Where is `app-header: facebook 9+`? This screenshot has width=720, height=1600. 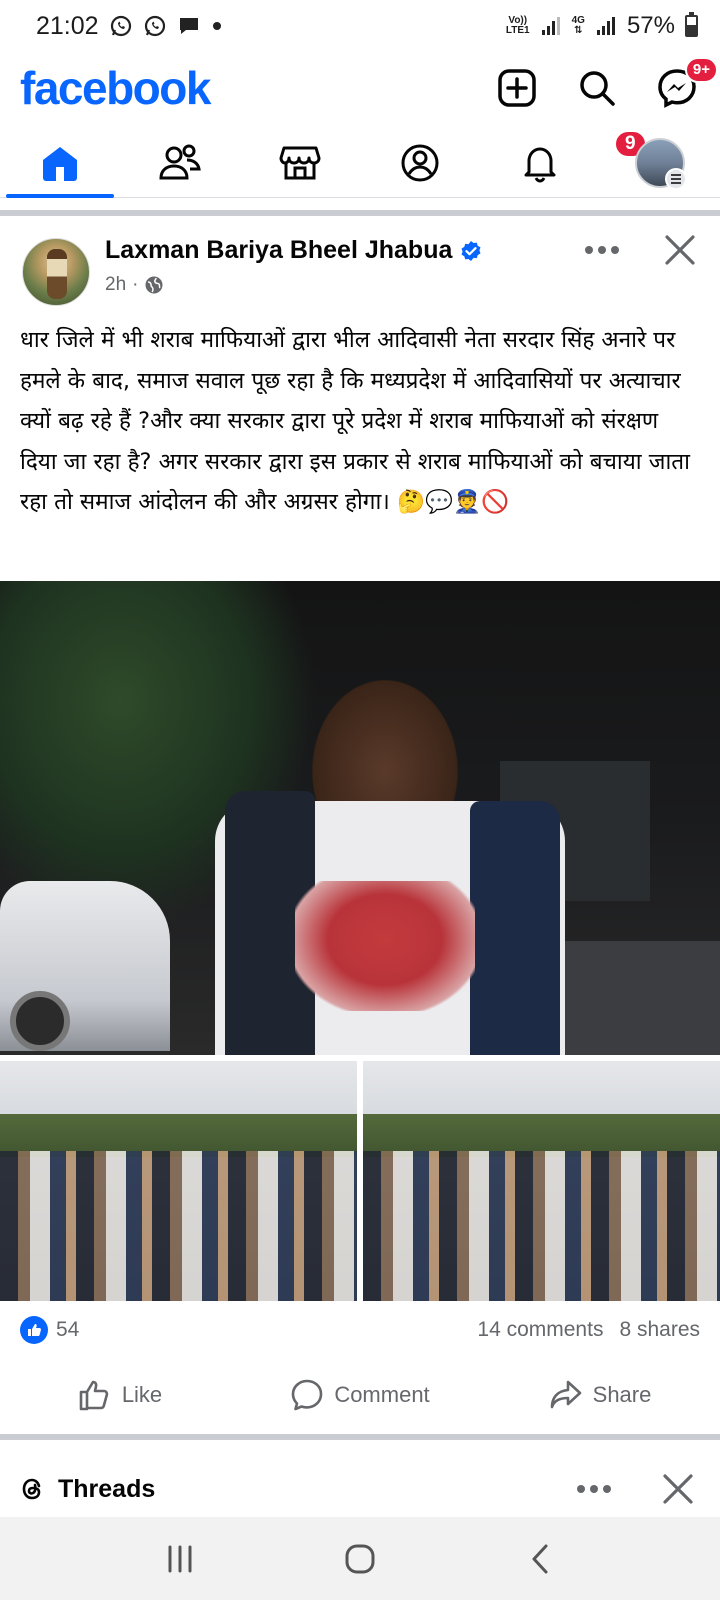
app-header: facebook 9+ is located at coordinates (360, 88).